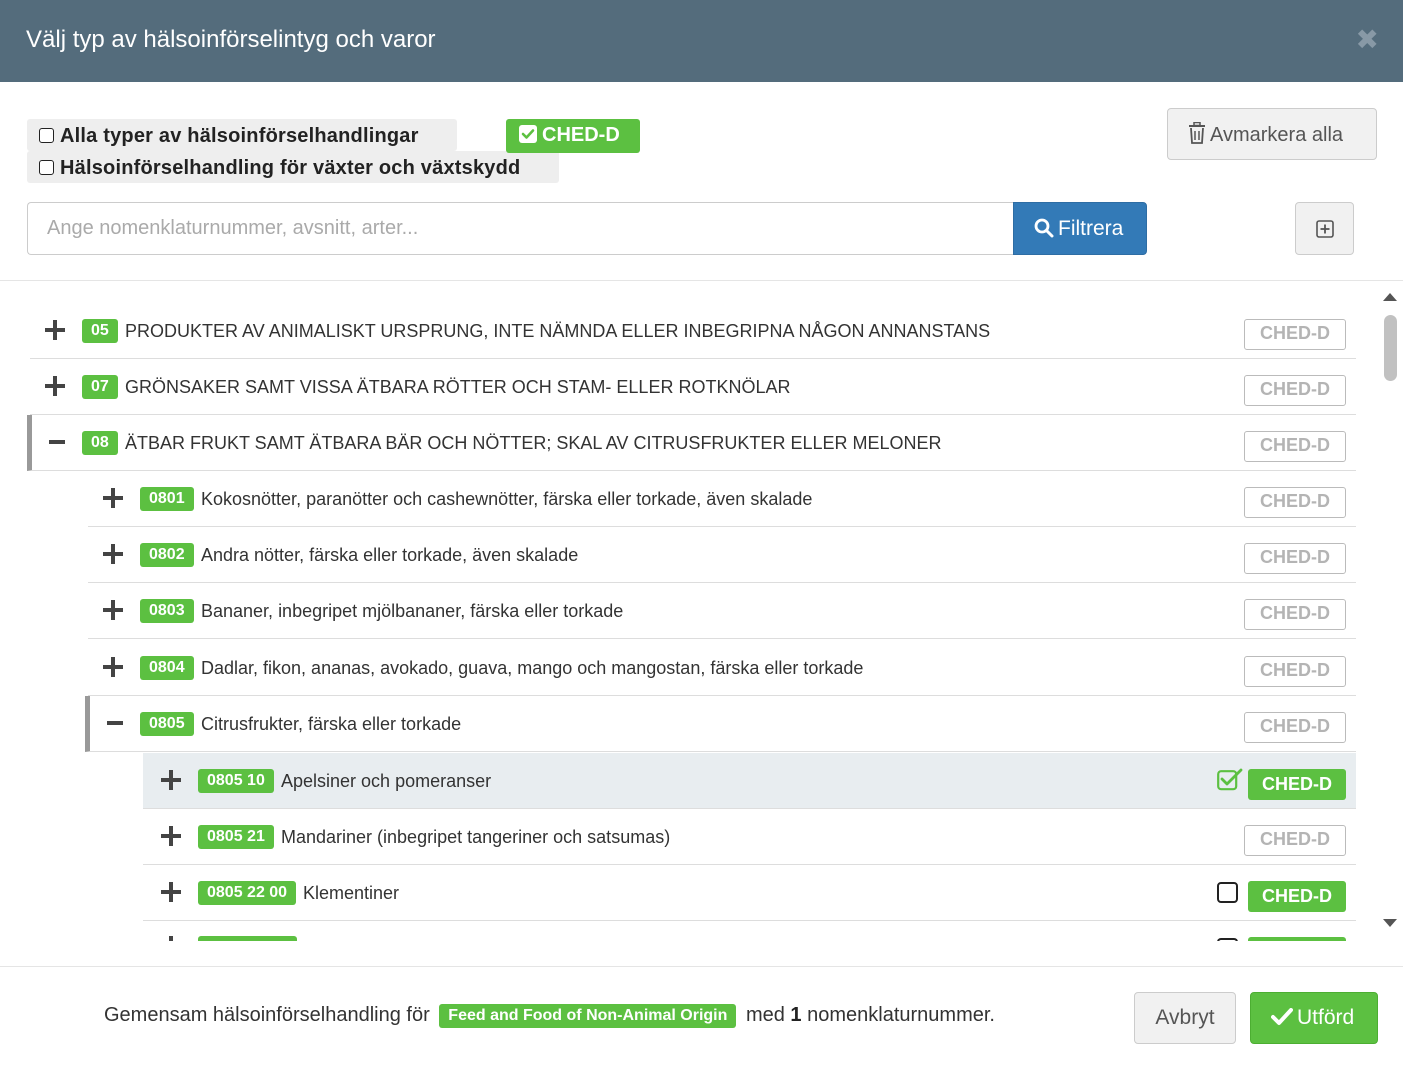 Image resolution: width=1403 pixels, height=1069 pixels. What do you see at coordinates (351, 893) in the screenshot?
I see `row-label: Klementiner` at bounding box center [351, 893].